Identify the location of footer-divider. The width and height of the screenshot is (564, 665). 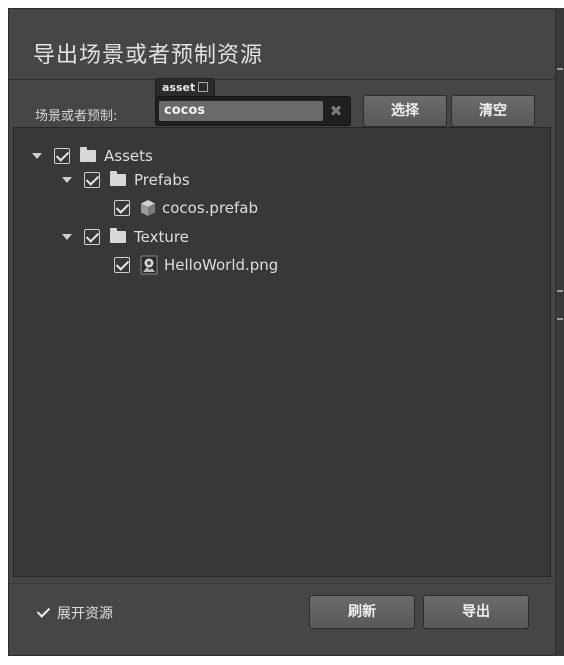
(282, 583).